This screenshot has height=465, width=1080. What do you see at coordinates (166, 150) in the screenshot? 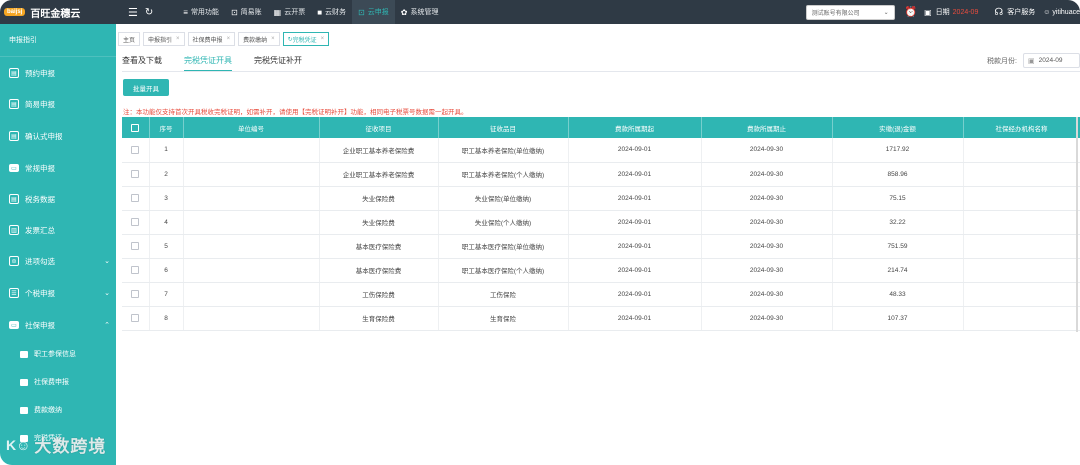
I see `table-cell: 1` at bounding box center [166, 150].